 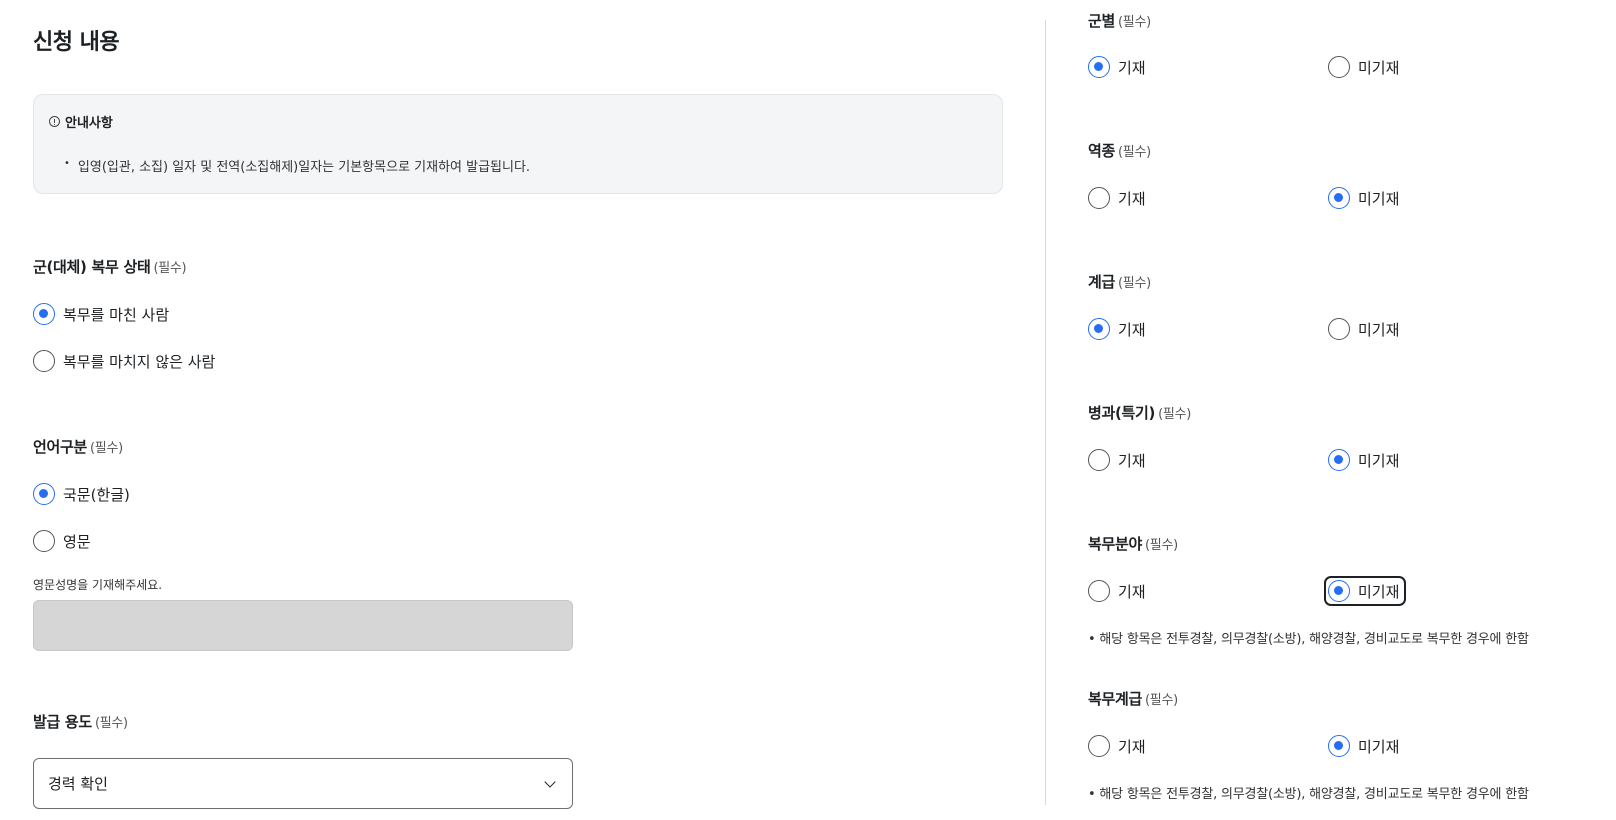 What do you see at coordinates (1117, 67) in the screenshot?
I see `radio-branch-include: 기재` at bounding box center [1117, 67].